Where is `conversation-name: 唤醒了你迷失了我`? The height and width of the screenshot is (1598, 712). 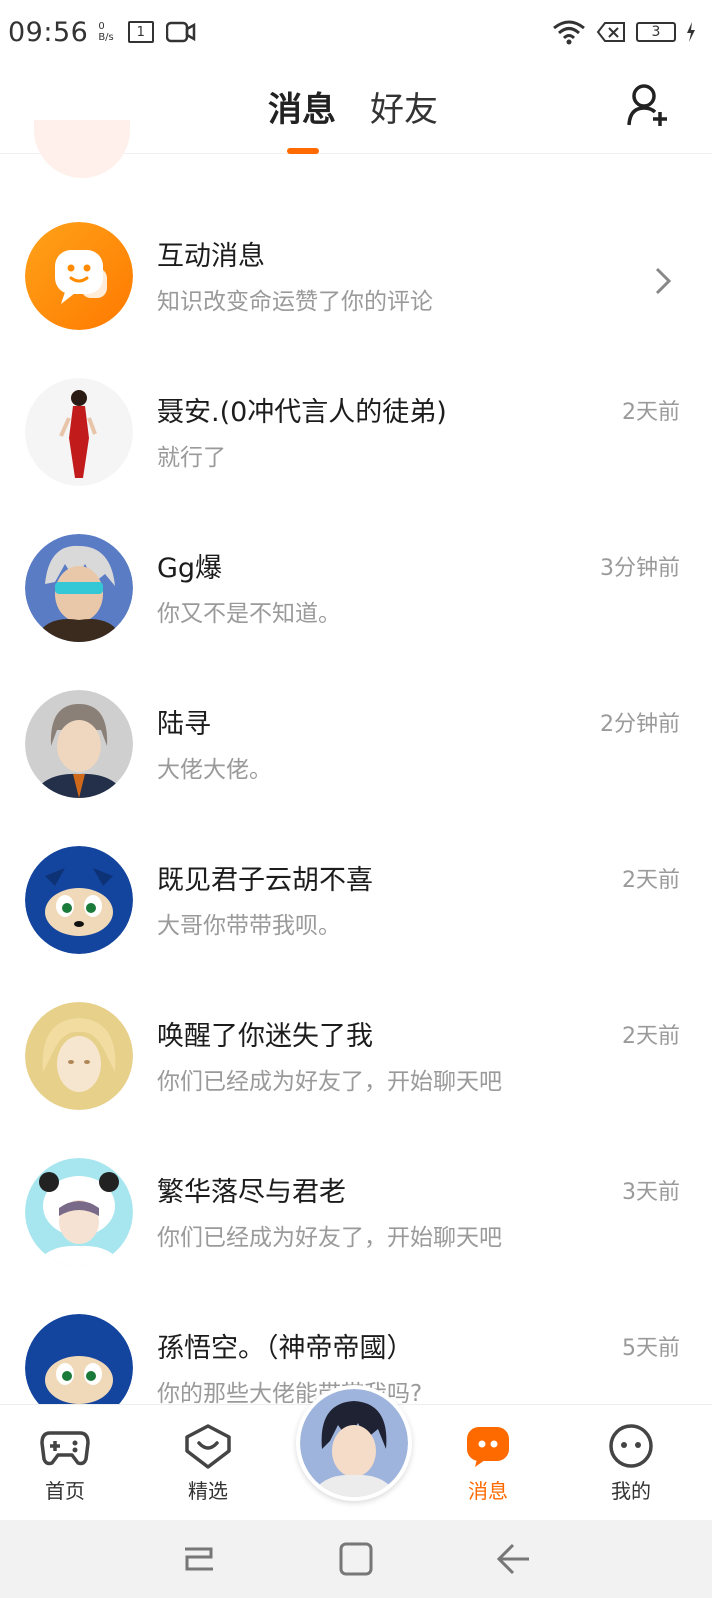
conversation-name: 唤醒了你迷失了我 is located at coordinates (265, 1036).